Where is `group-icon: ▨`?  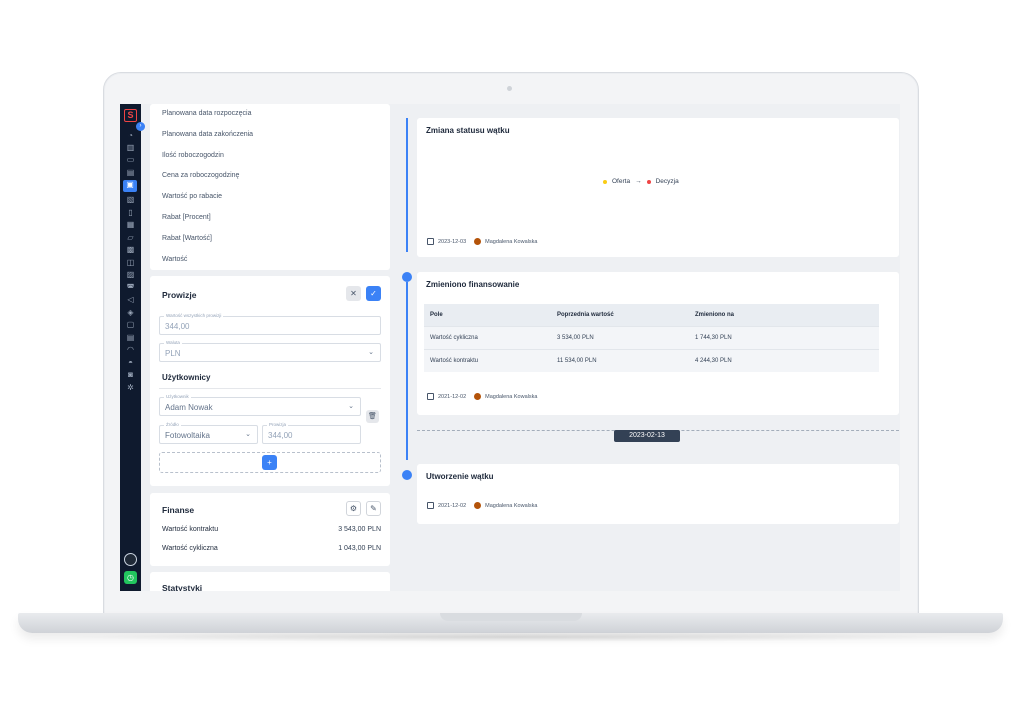
group-icon: ▨ is located at coordinates (130, 275).